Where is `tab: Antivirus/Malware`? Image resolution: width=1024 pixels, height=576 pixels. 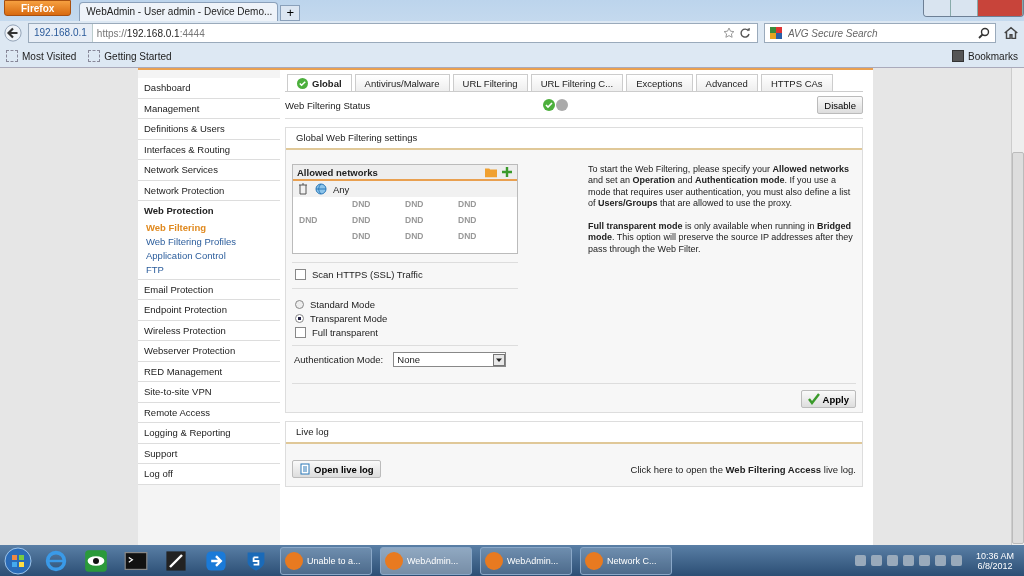 tab: Antivirus/Malware is located at coordinates (402, 82).